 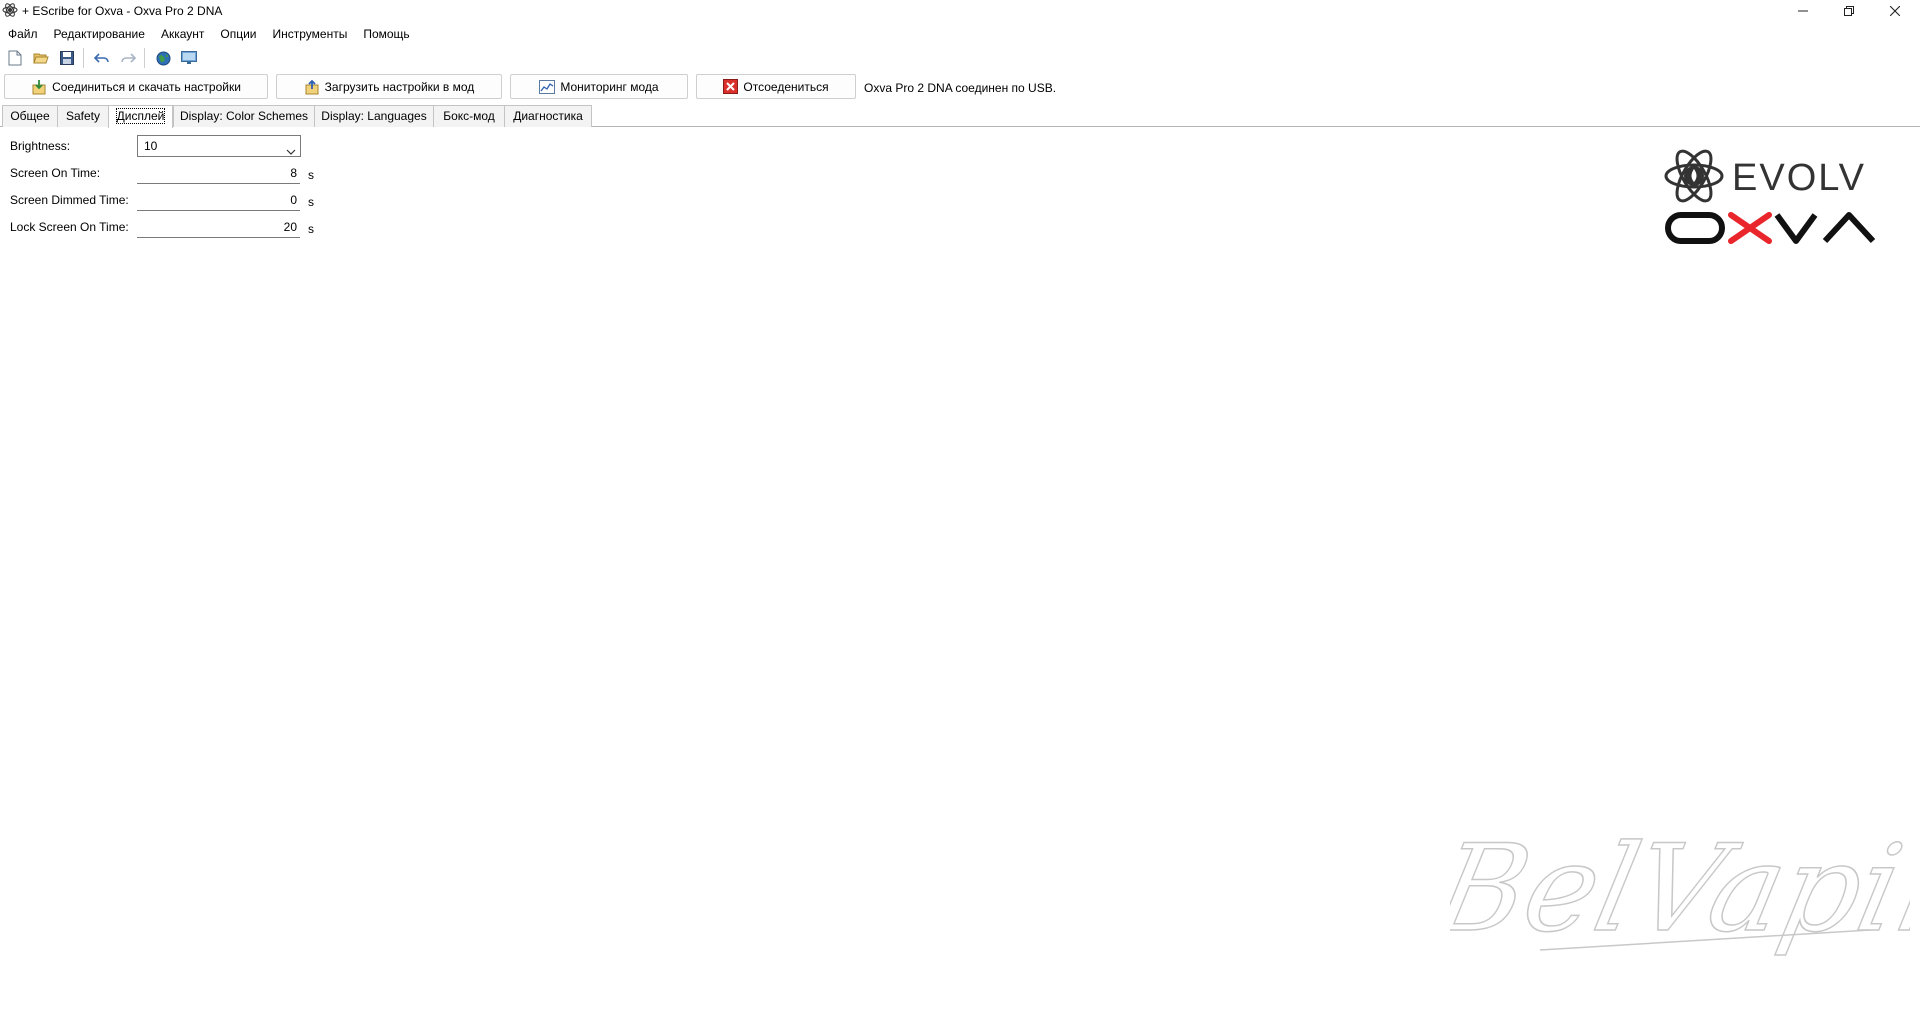 I want to click on tab-safety-label: Safety, so click(x=83, y=116).